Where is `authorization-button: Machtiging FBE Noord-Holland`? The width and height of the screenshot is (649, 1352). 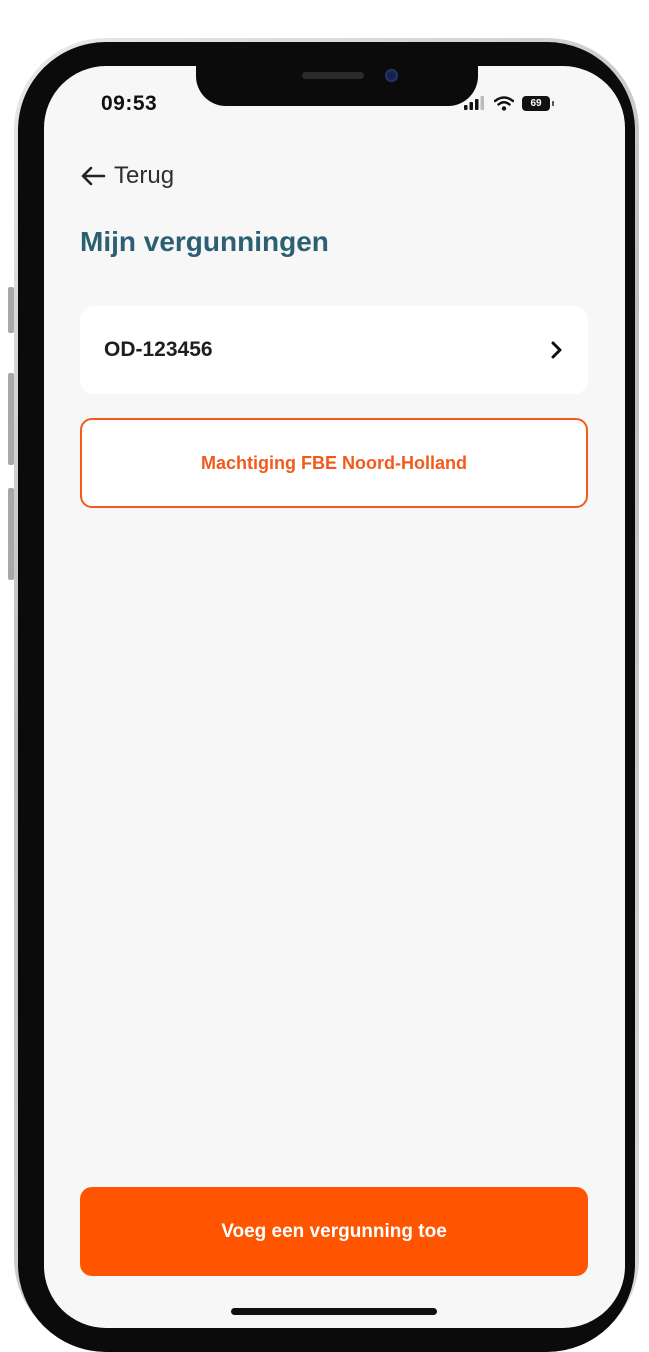 authorization-button: Machtiging FBE Noord-Holland is located at coordinates (334, 463).